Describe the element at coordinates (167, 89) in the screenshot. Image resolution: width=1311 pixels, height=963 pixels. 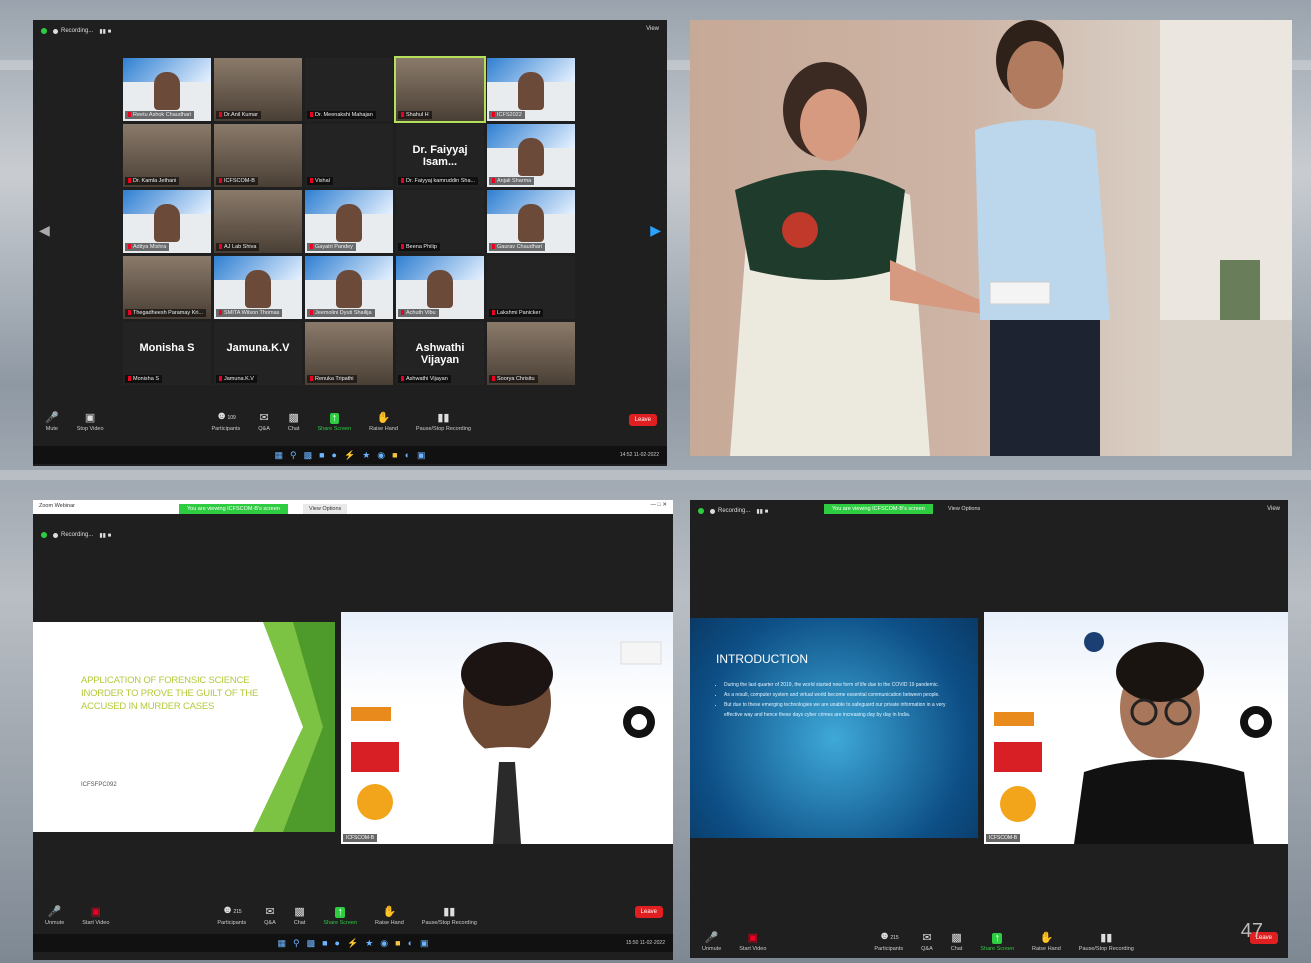
I see `participant-tile: Reetu Ashok Chaudhari` at that location.